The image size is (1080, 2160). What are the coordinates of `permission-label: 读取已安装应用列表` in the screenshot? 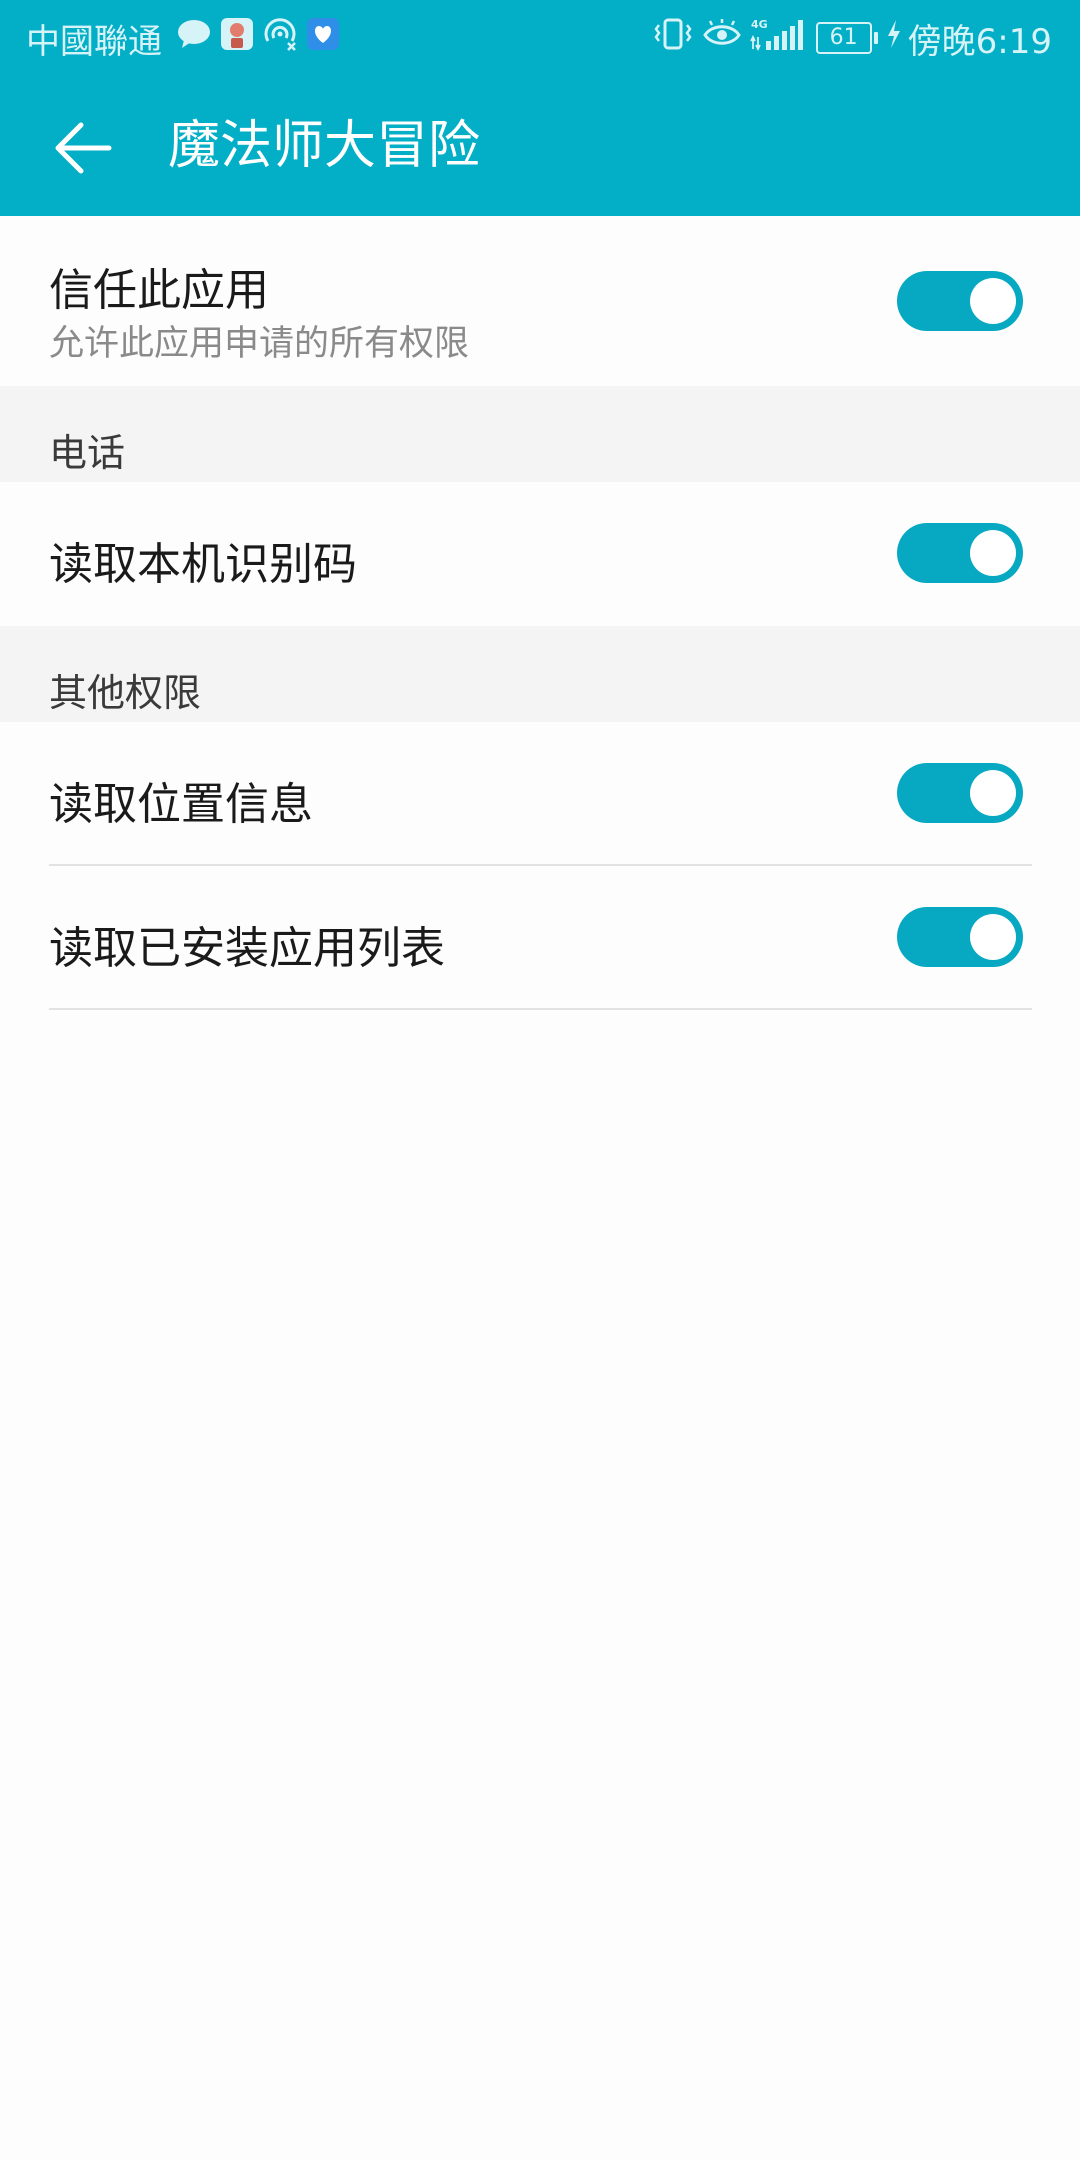 It's located at (247, 948).